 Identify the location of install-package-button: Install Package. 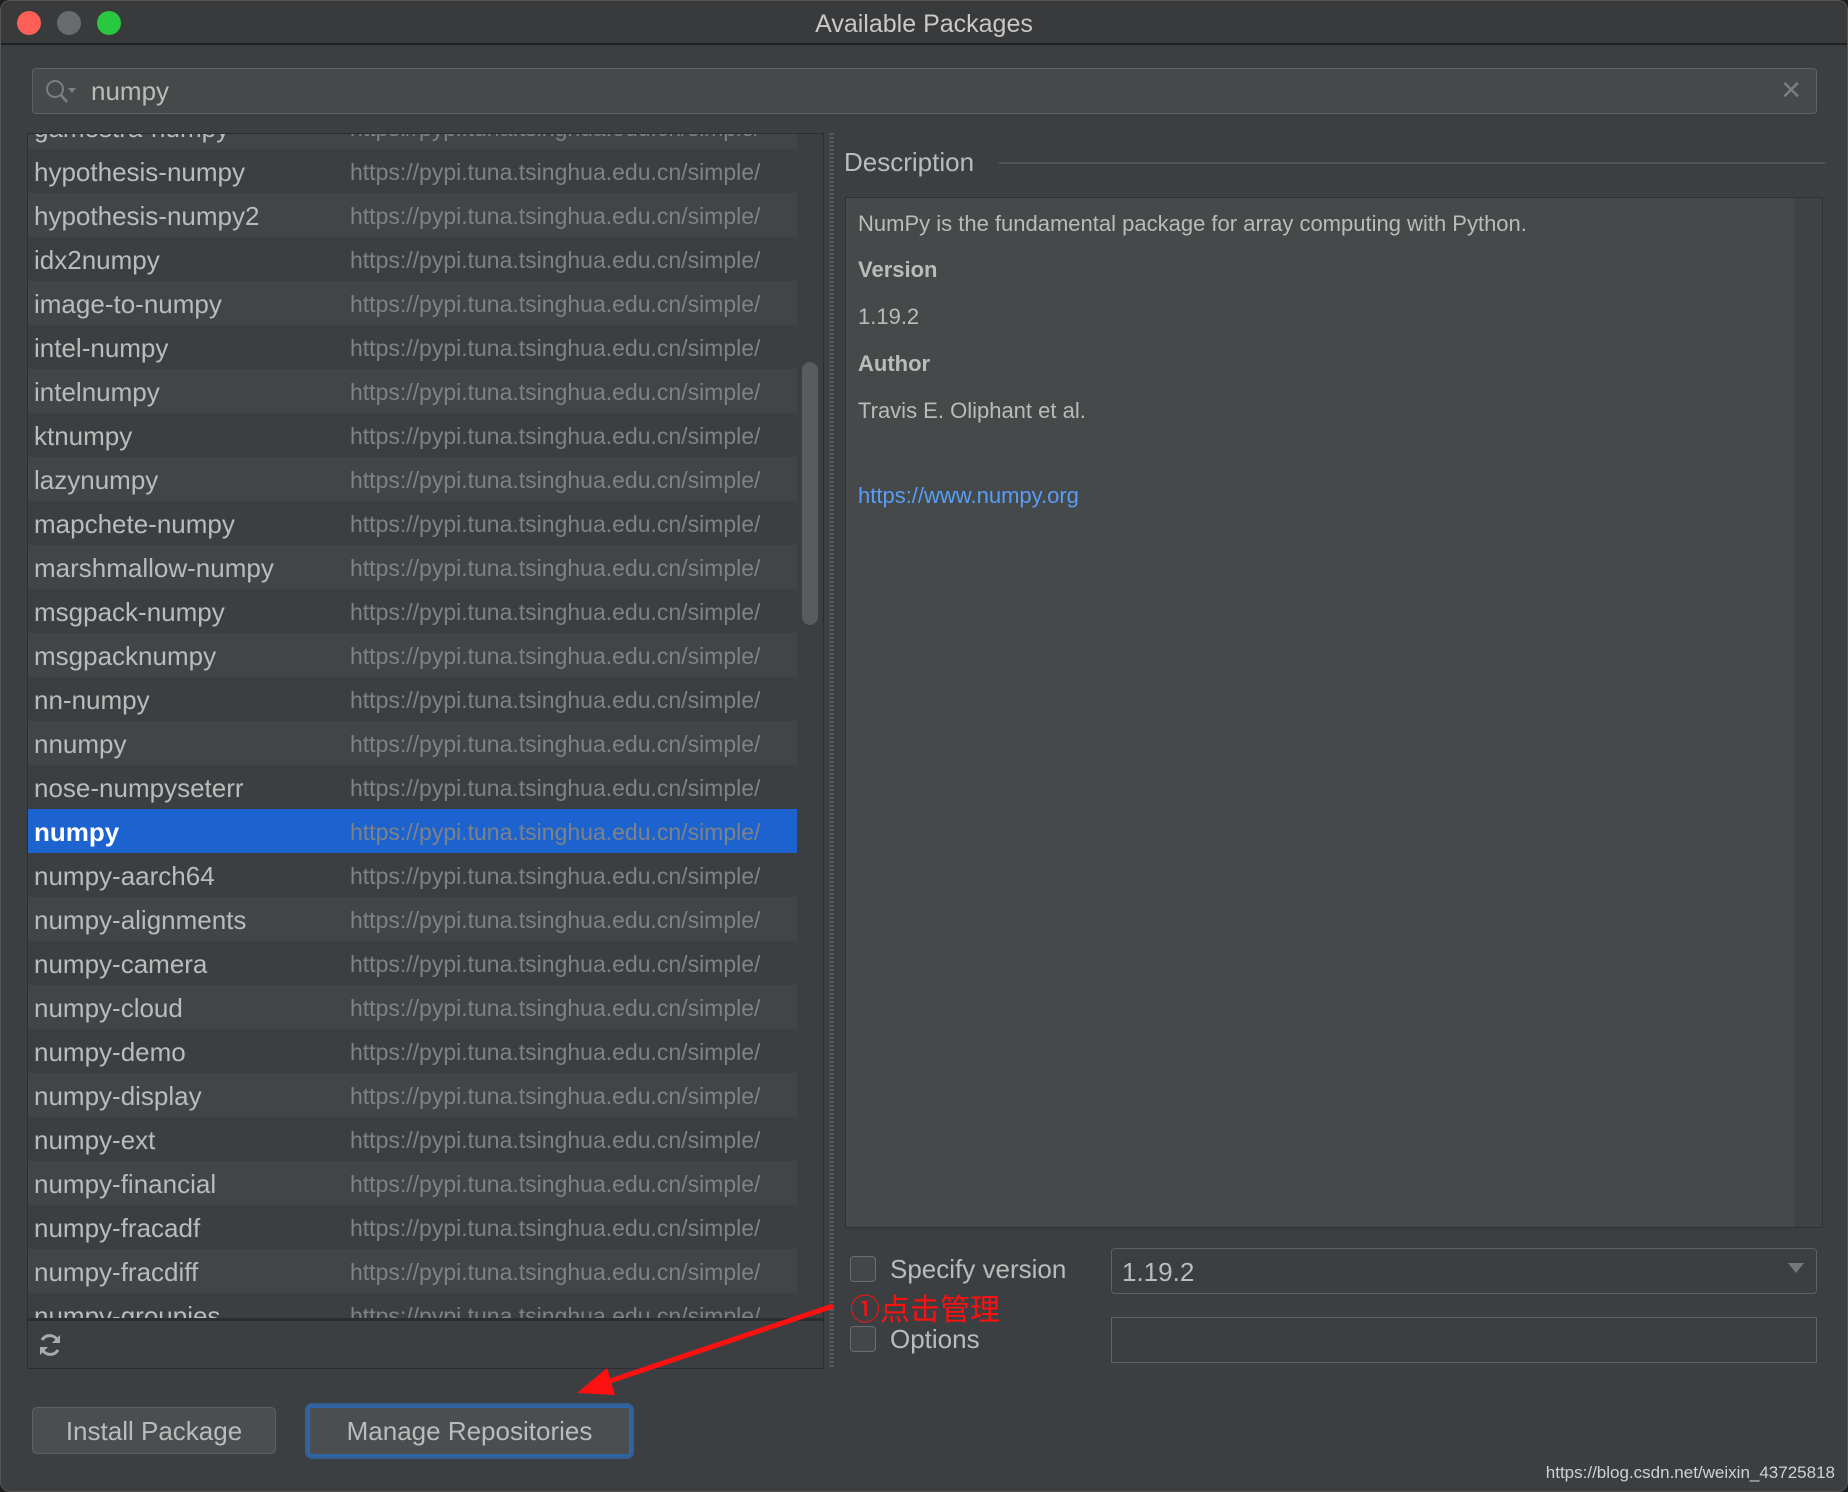
(154, 1430).